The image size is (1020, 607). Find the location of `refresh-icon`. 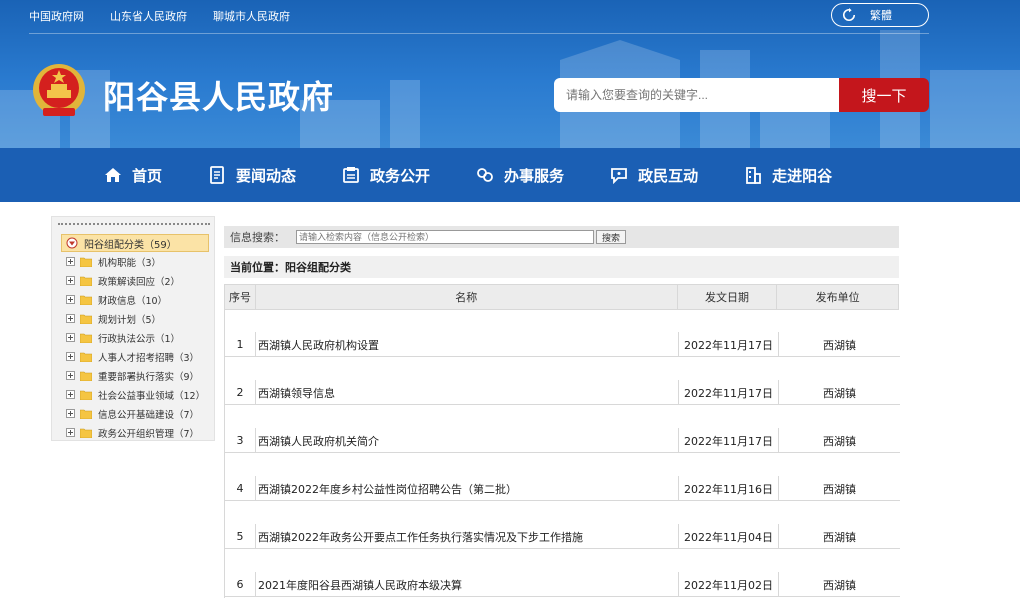

refresh-icon is located at coordinates (849, 14).